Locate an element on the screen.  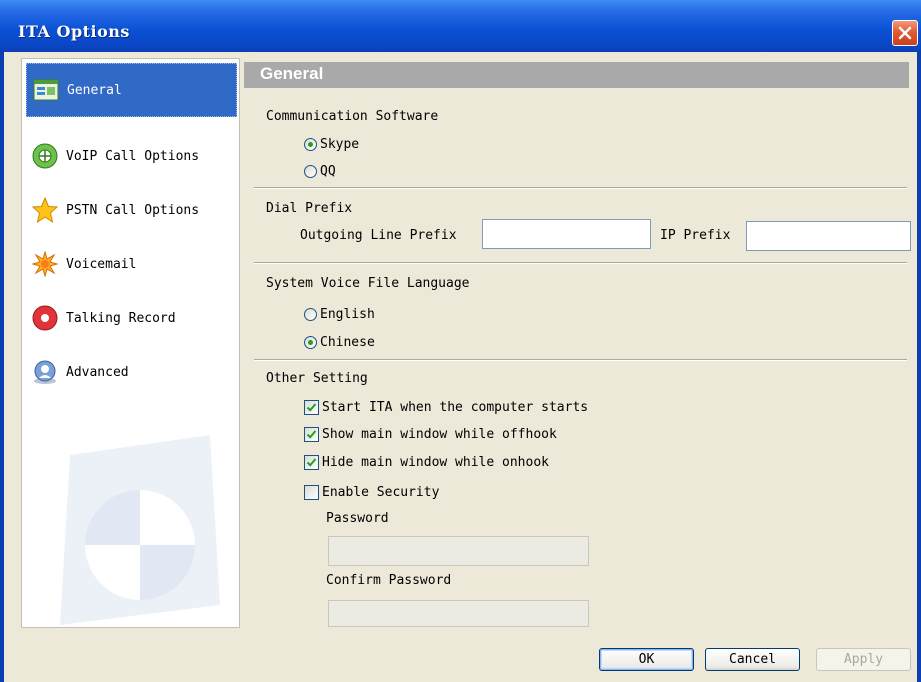
sidebar-item-label: PSTN Call Options is located at coordinates (133, 210).